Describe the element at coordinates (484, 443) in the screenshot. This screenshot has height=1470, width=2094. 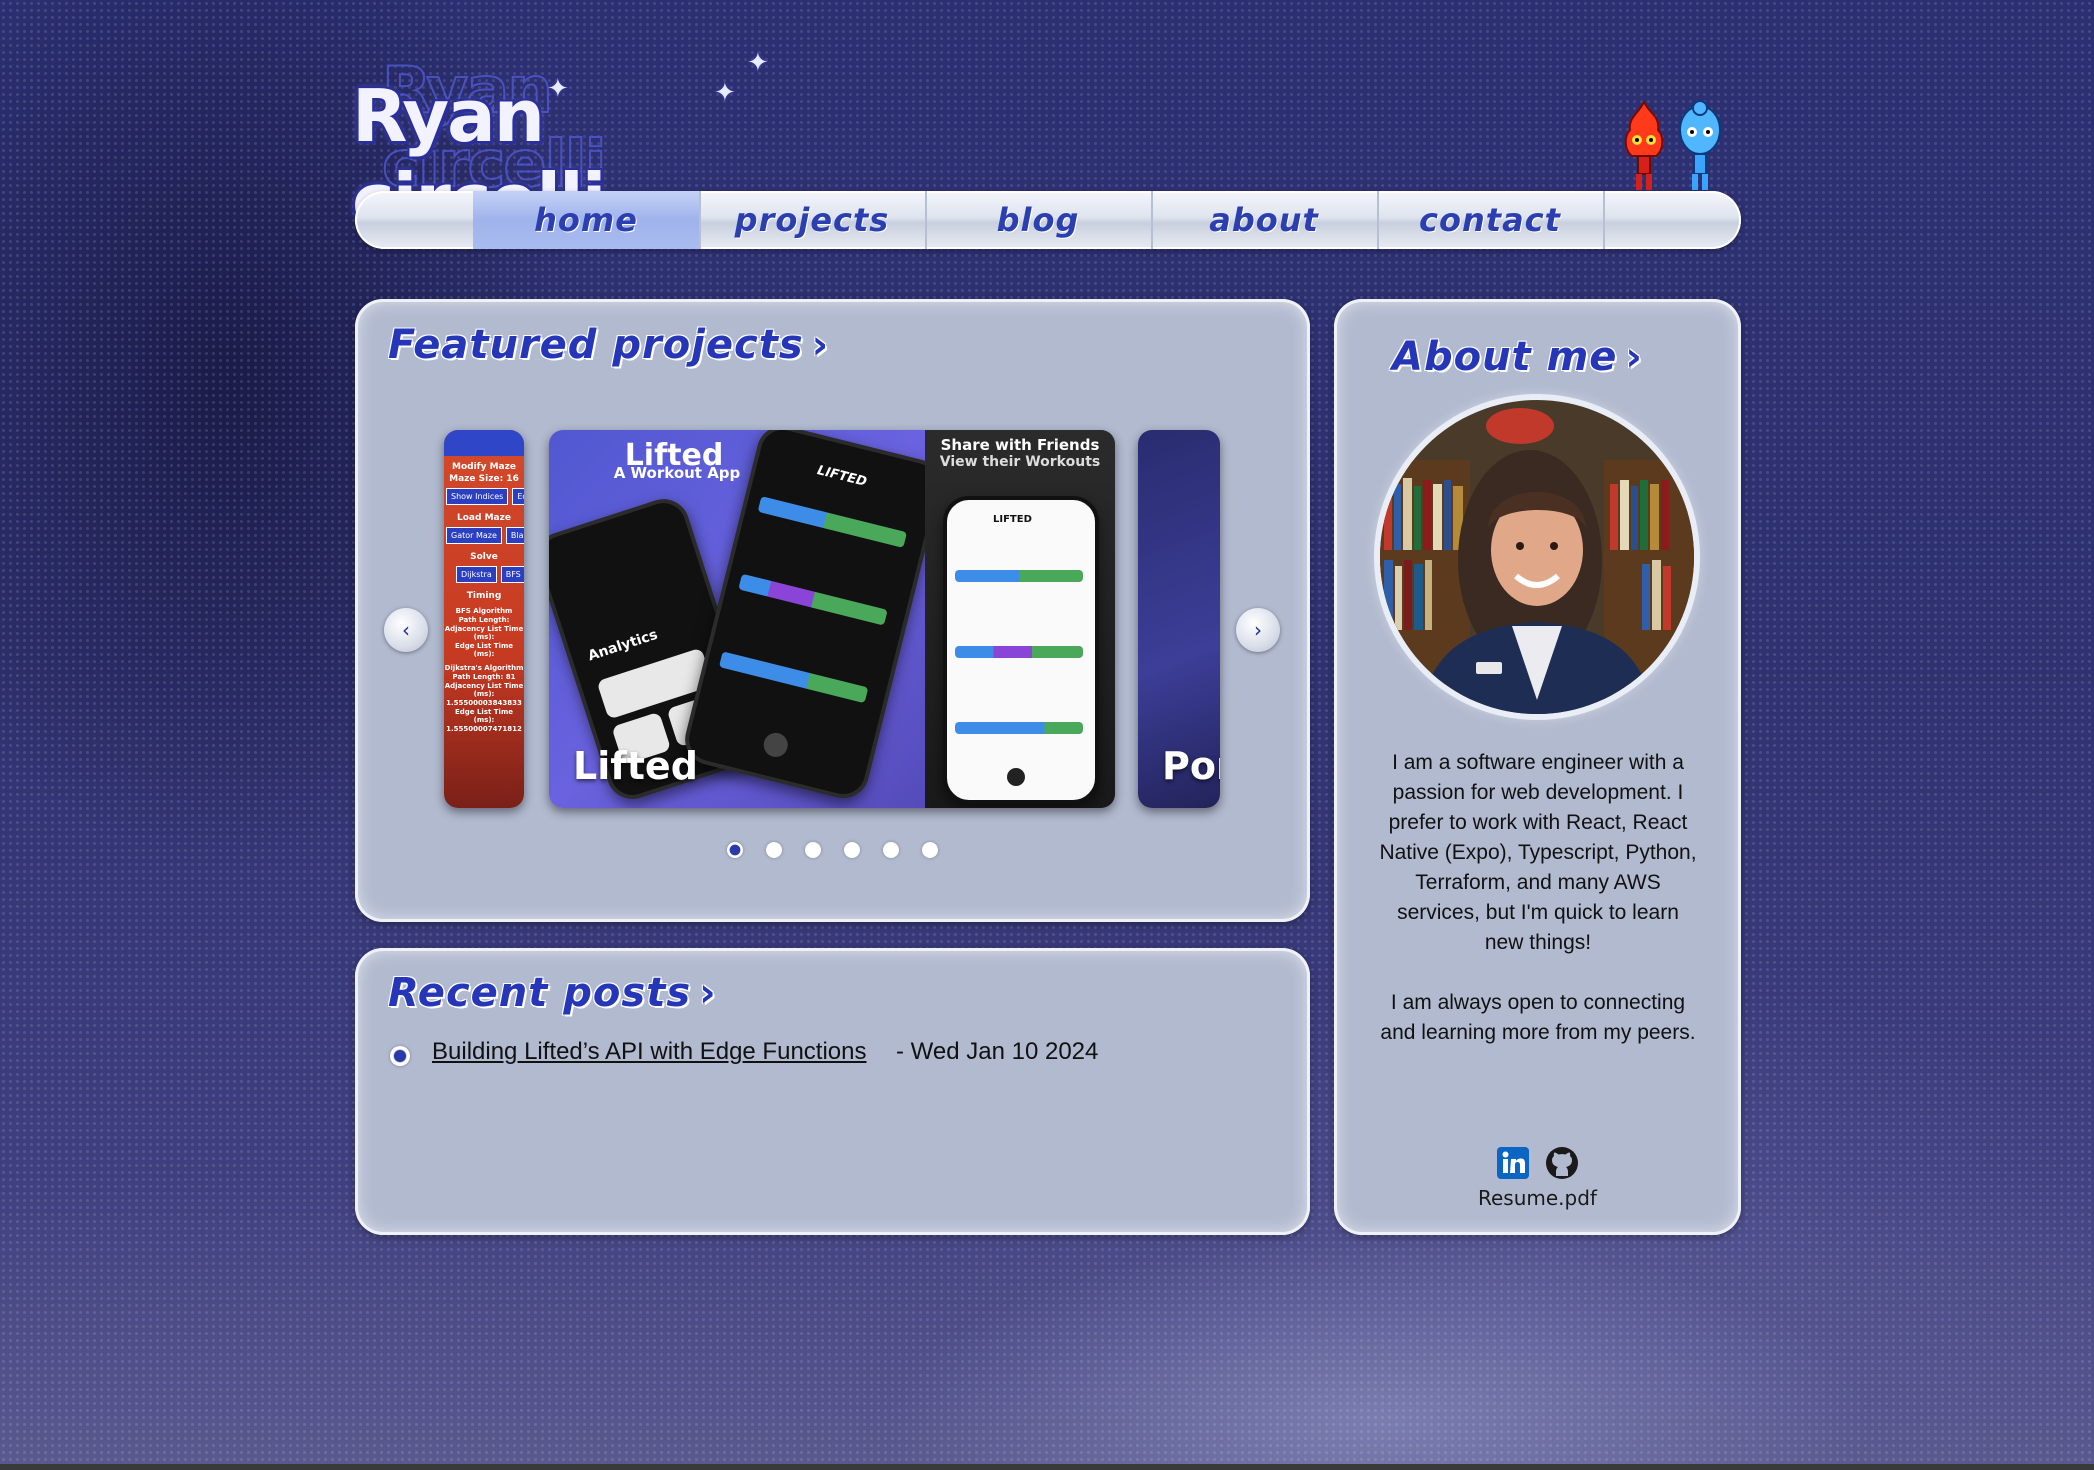
I see `maze-topbar` at that location.